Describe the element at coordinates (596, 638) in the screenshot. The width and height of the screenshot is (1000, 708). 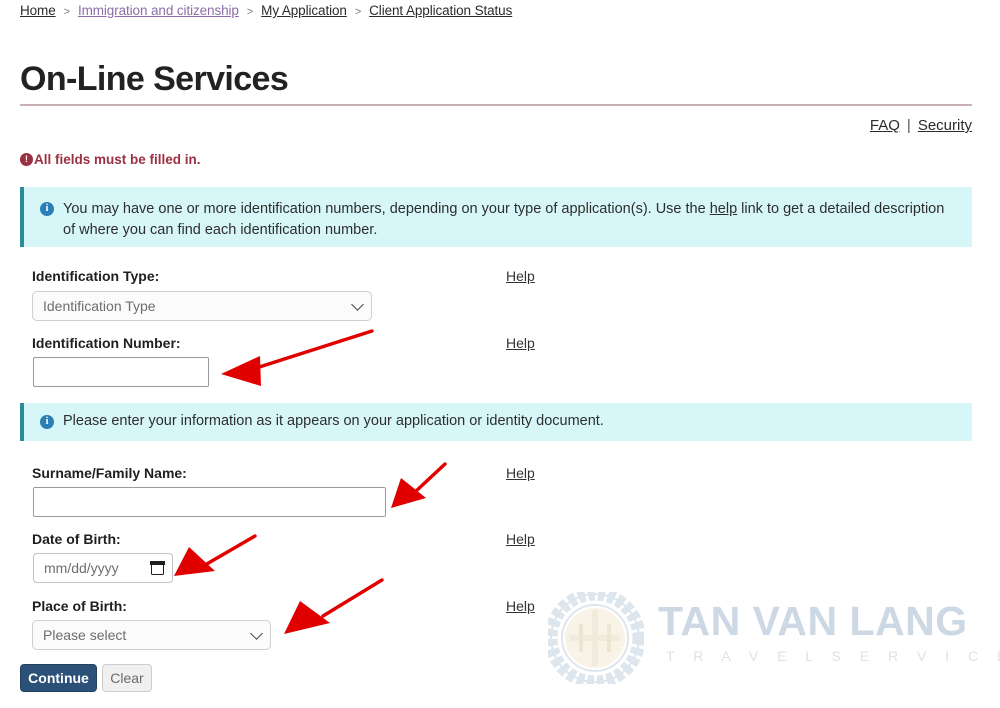
I see `circular-meander-logo-icon` at that location.